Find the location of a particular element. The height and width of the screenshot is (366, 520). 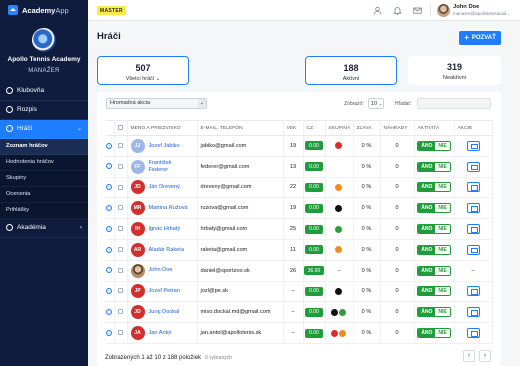

stat-active-players: 188 Aktívni is located at coordinates (351, 70).